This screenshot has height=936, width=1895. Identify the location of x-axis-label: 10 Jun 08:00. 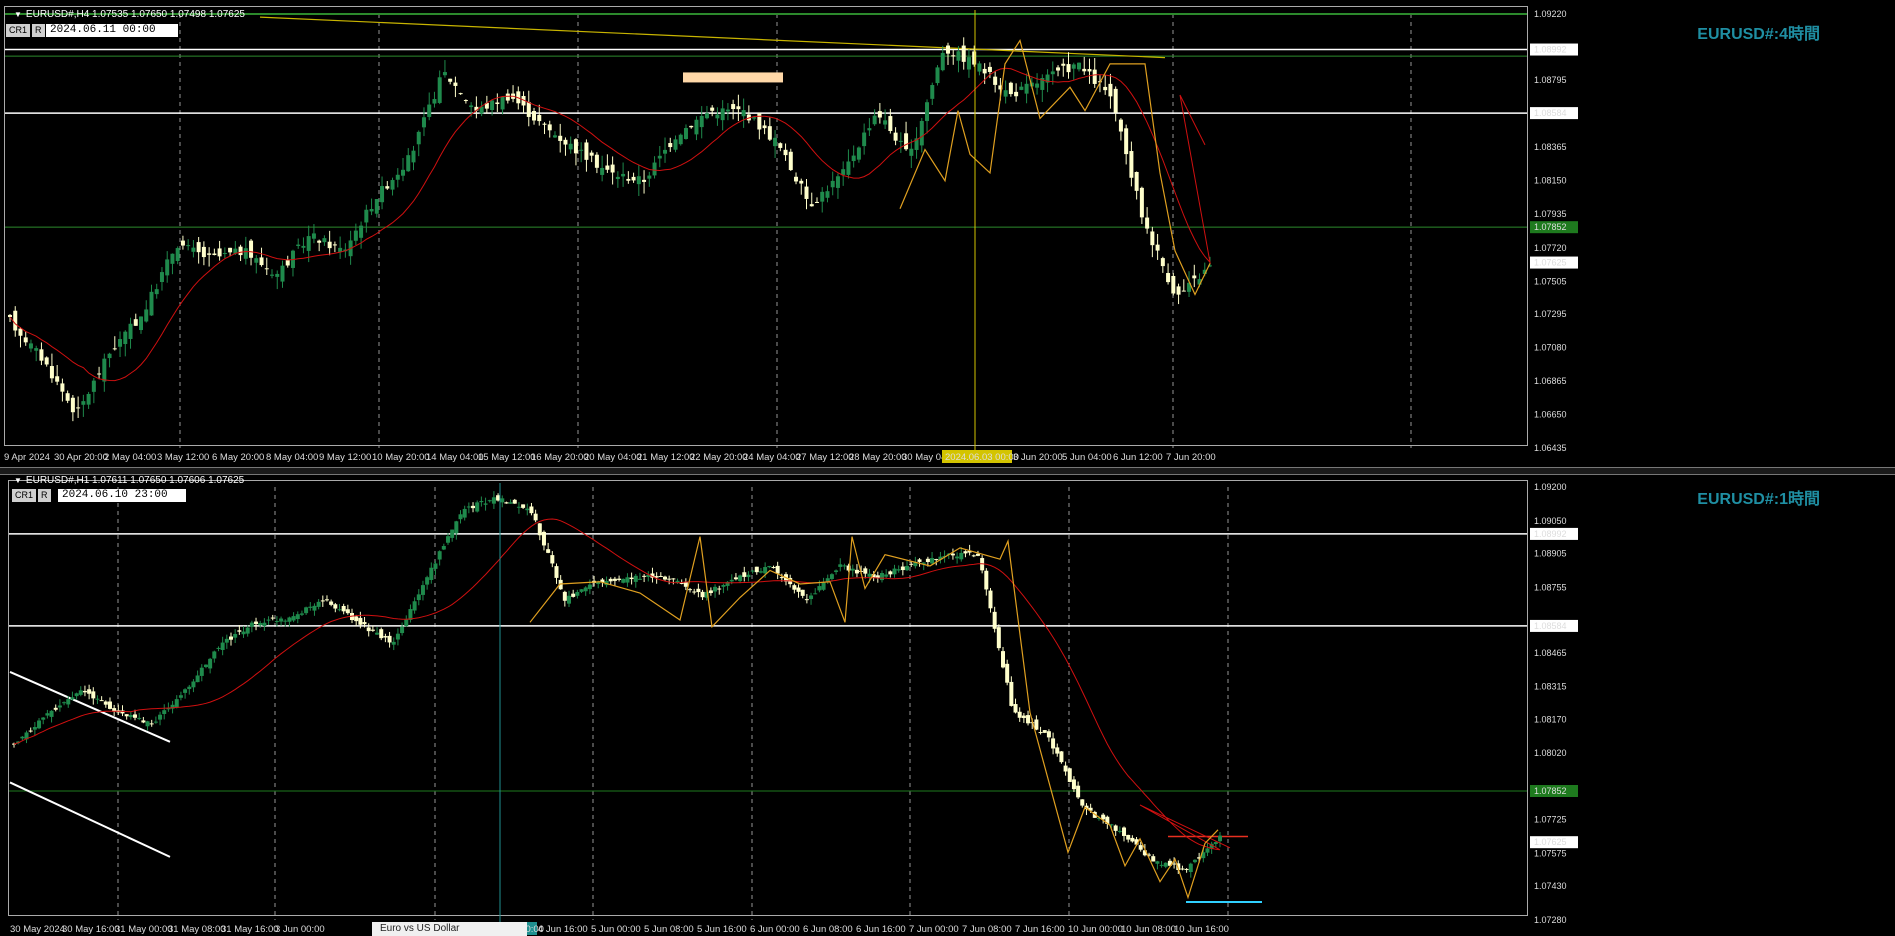
(1148, 929).